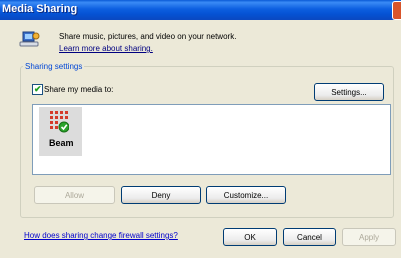  Describe the element at coordinates (250, 237) in the screenshot. I see `ok-button: OK` at that location.